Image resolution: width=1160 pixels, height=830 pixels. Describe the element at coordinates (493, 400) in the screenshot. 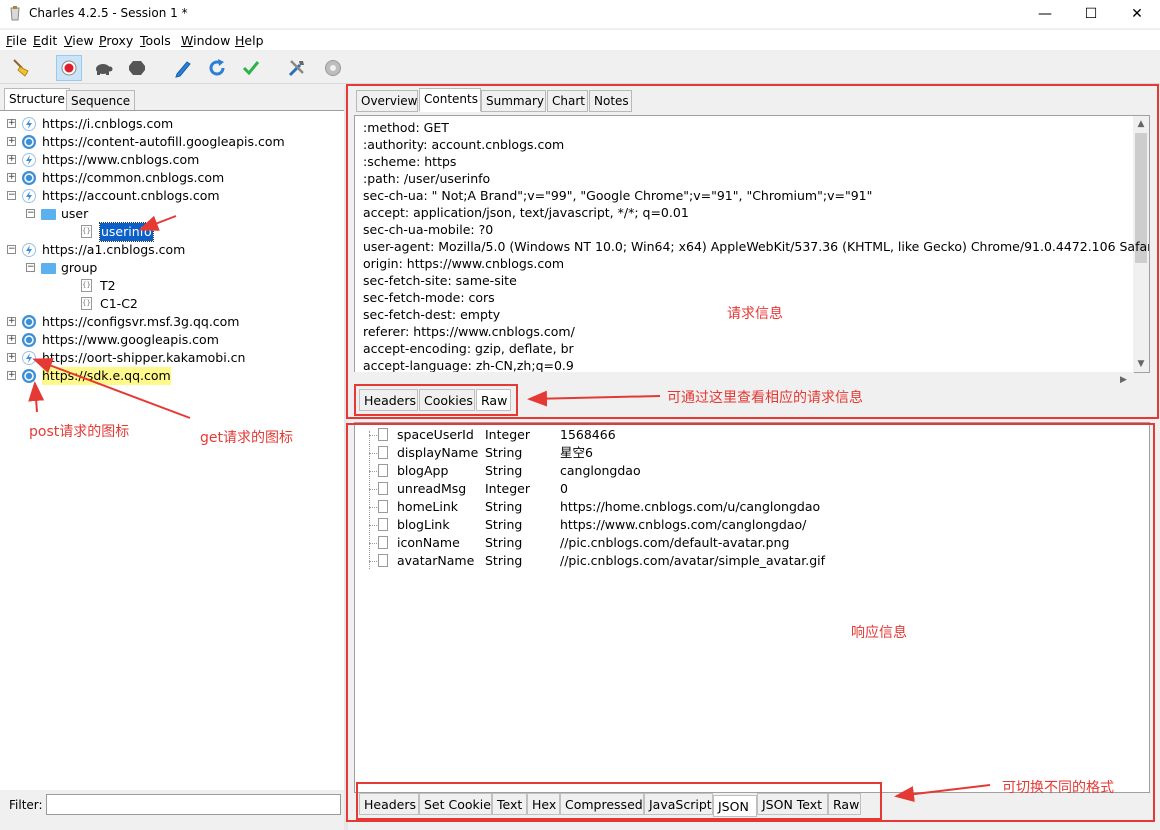

I see `request-tab-raw: Raw` at that location.